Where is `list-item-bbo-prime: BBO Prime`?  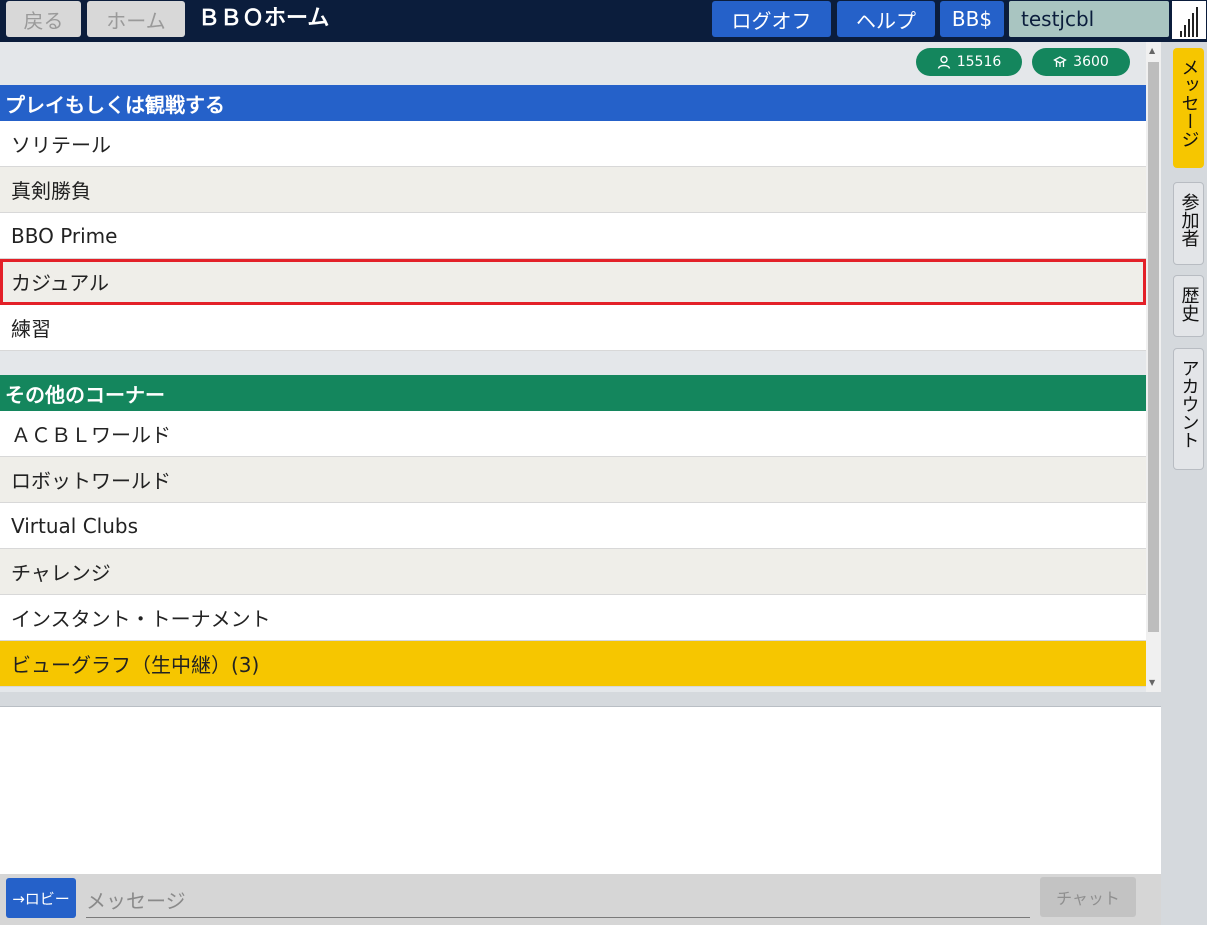
list-item-bbo-prime: BBO Prime is located at coordinates (573, 236).